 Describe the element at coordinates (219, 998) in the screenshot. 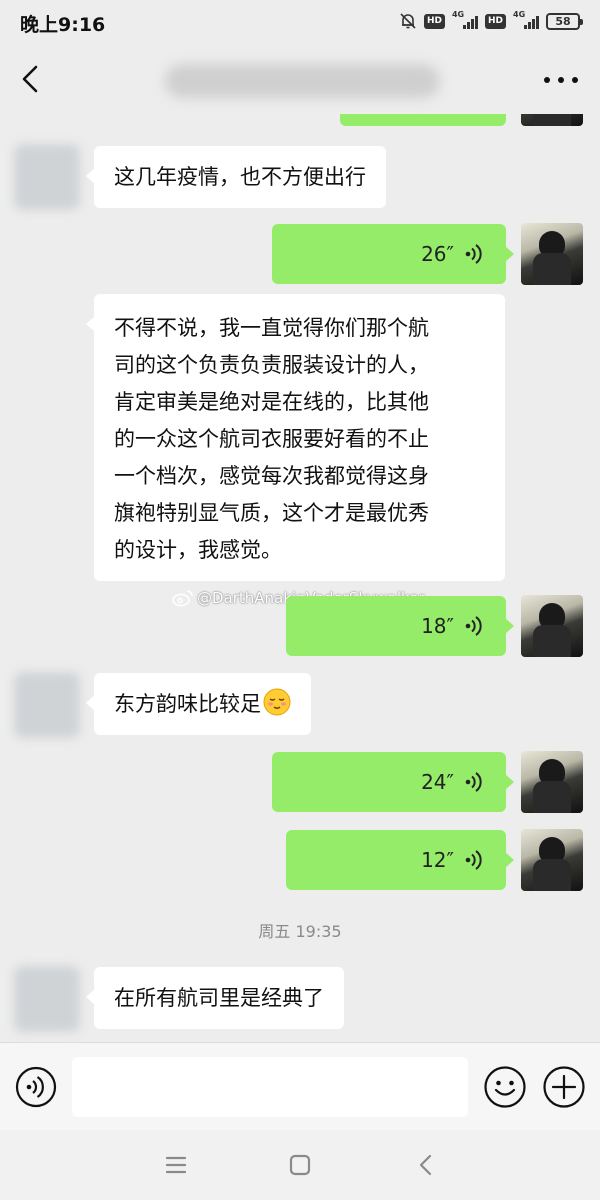

I see `message-text: 在所有航司里是经典了` at that location.